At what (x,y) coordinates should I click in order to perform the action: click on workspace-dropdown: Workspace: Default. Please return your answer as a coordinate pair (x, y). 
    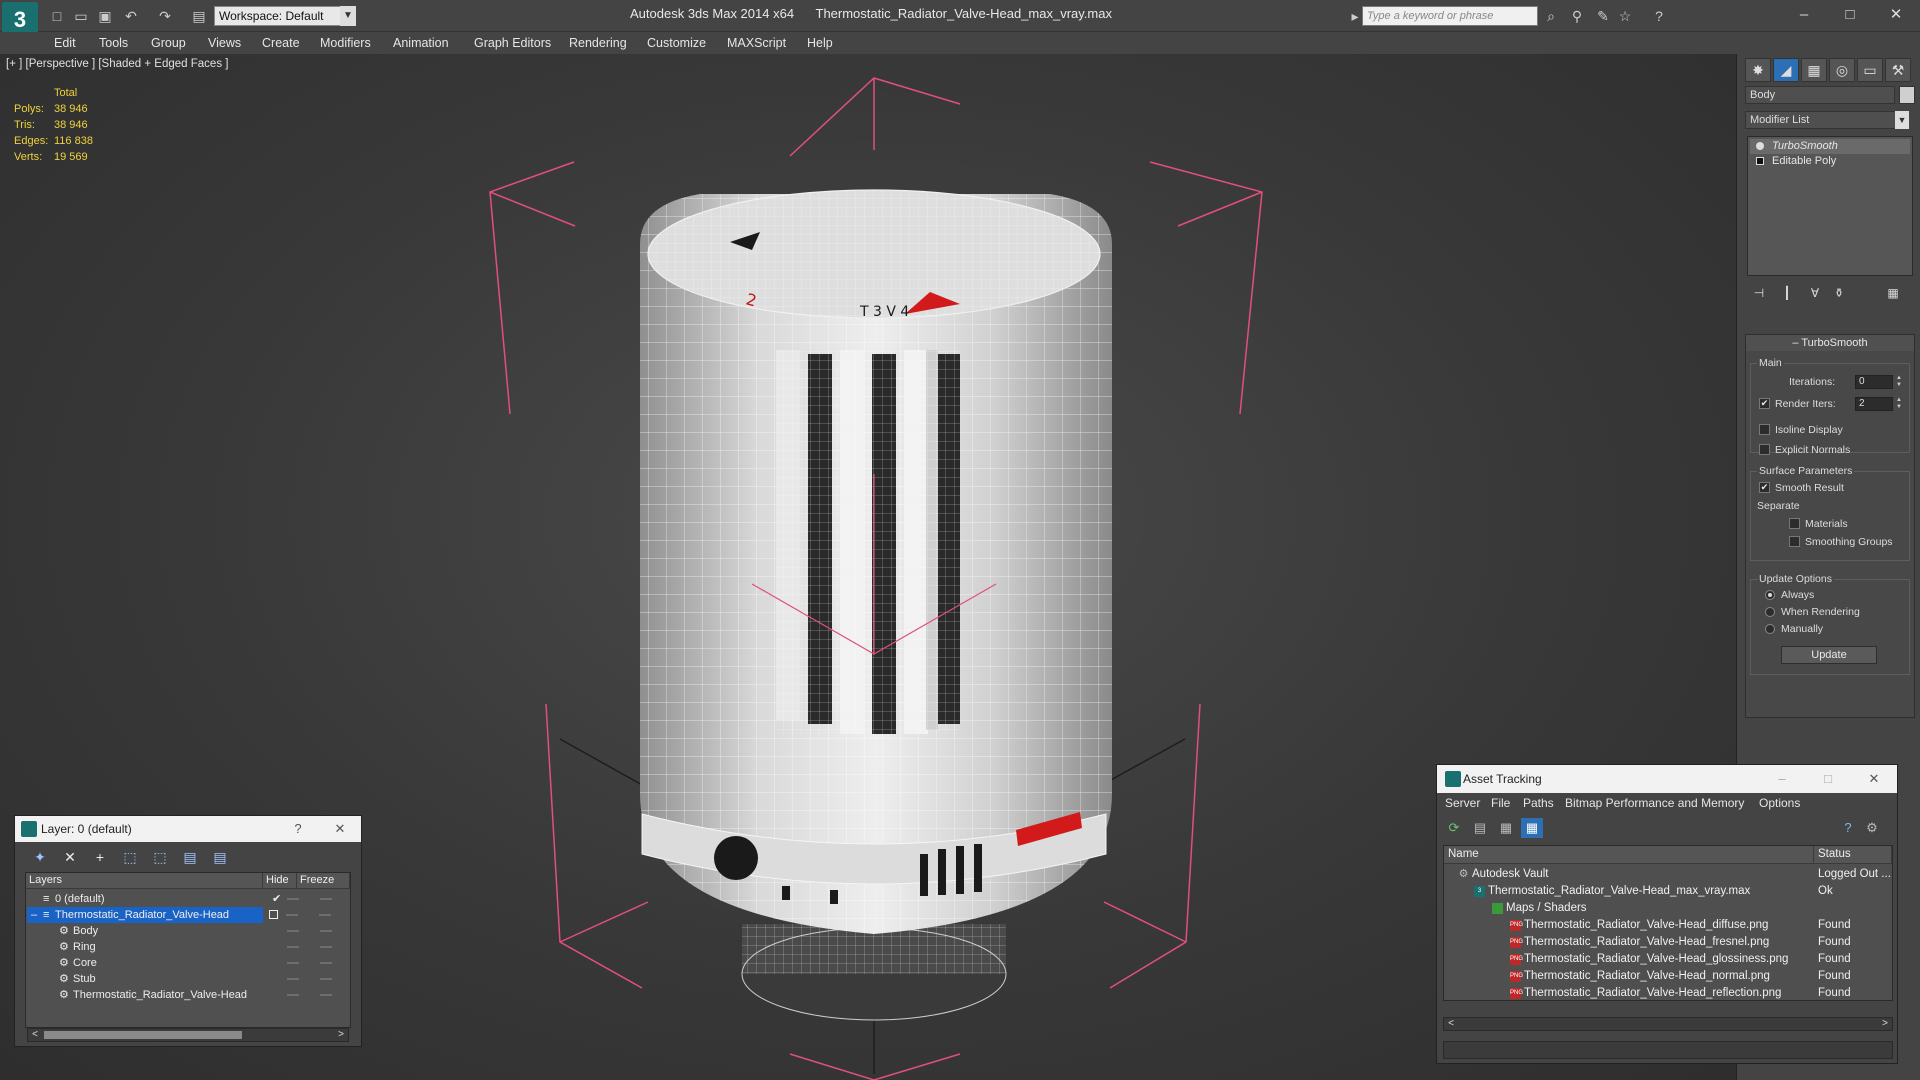
    Looking at the image, I should click on (285, 16).